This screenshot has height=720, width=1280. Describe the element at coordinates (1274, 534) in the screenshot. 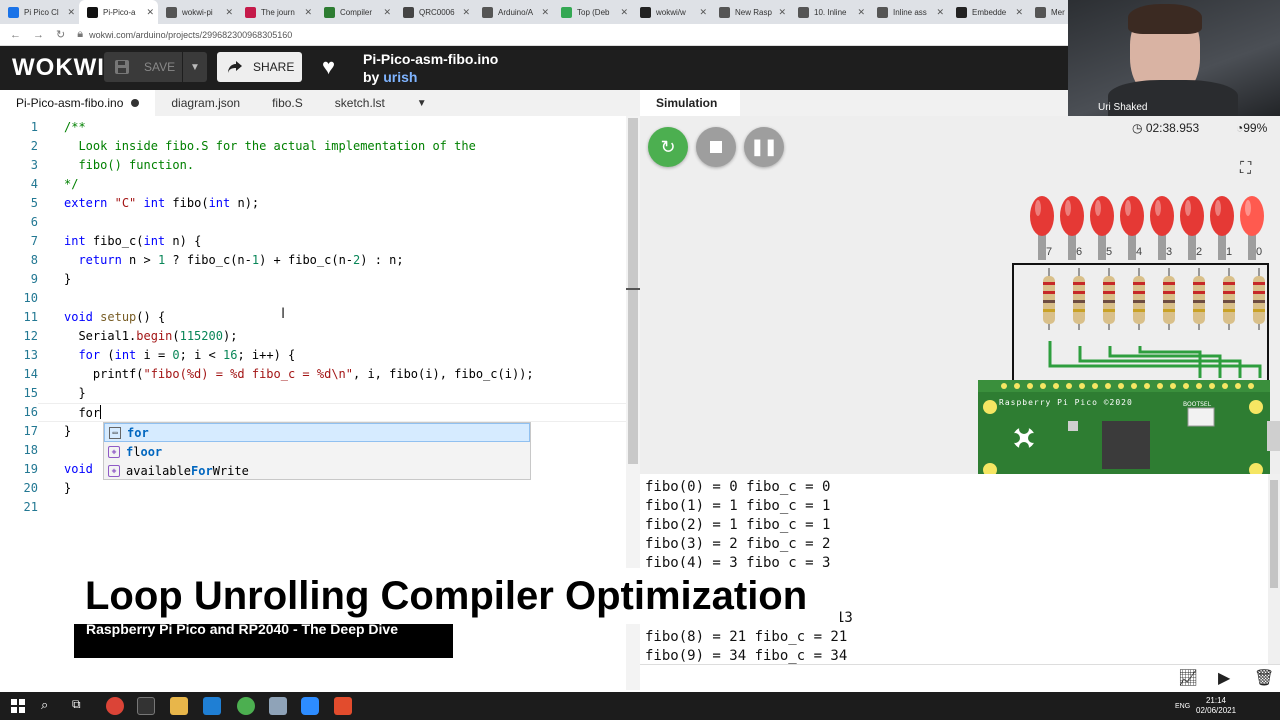

I see `serial-scrollbar-thumb` at that location.